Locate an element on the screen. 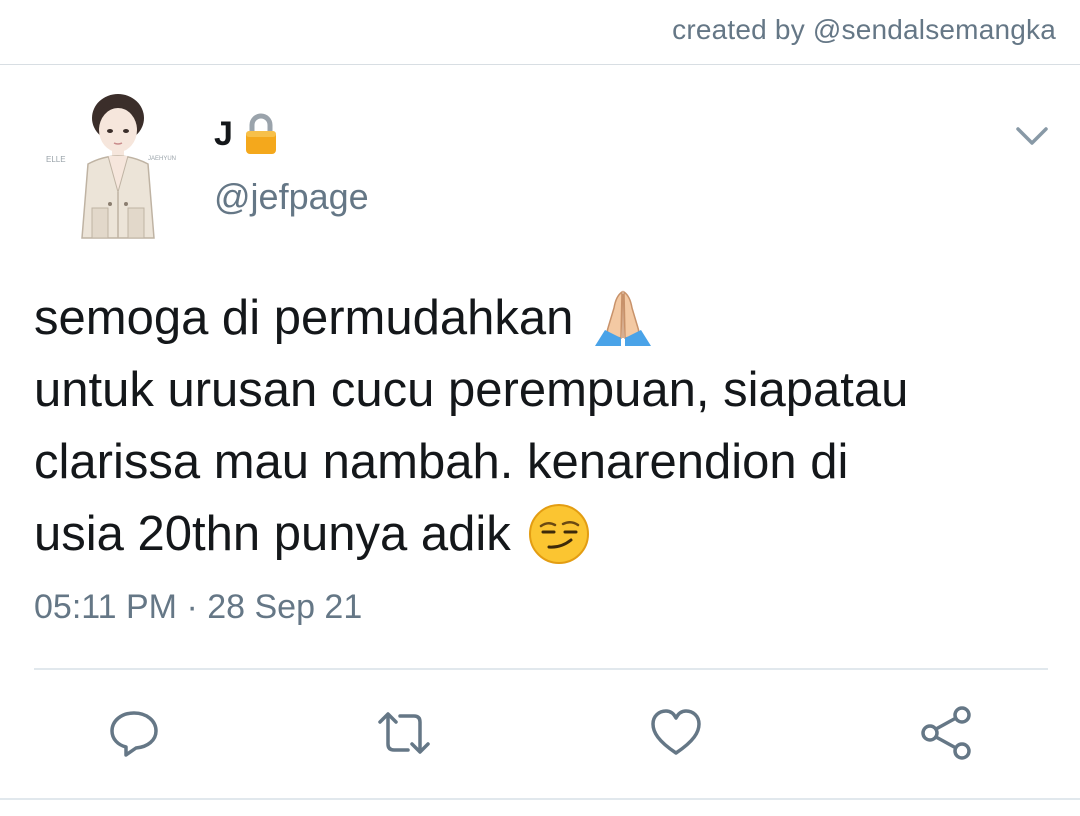  display-name-text: J is located at coordinates (223, 133).